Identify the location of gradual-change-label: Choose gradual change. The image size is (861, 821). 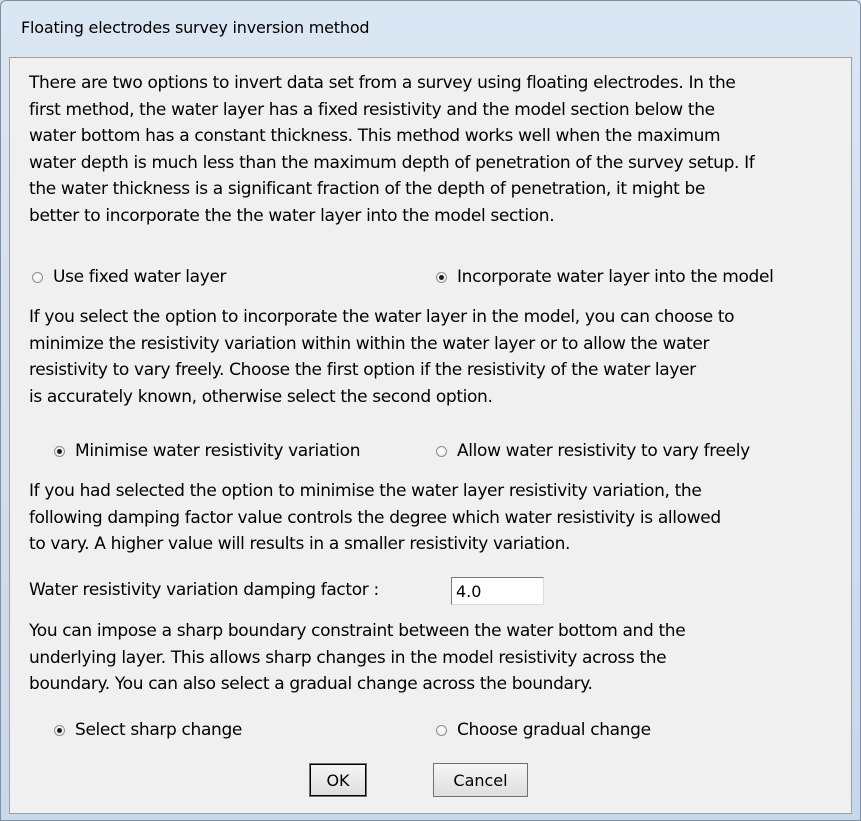
(554, 730).